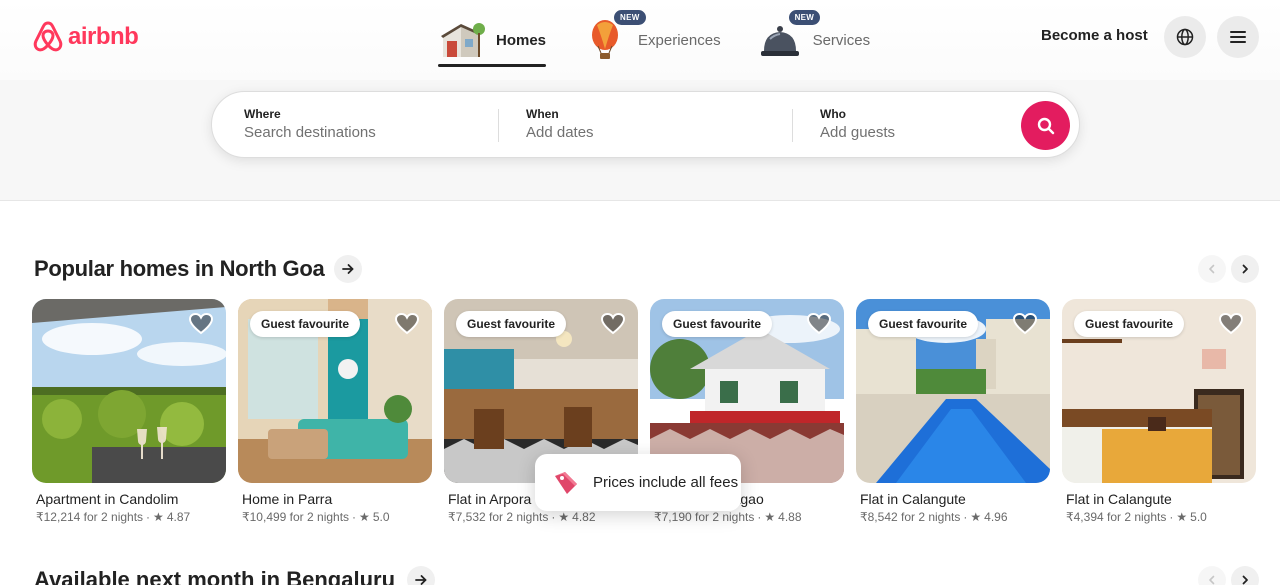 This screenshot has height=585, width=1280. Describe the element at coordinates (129, 391) in the screenshot. I see `listing-photo` at that location.